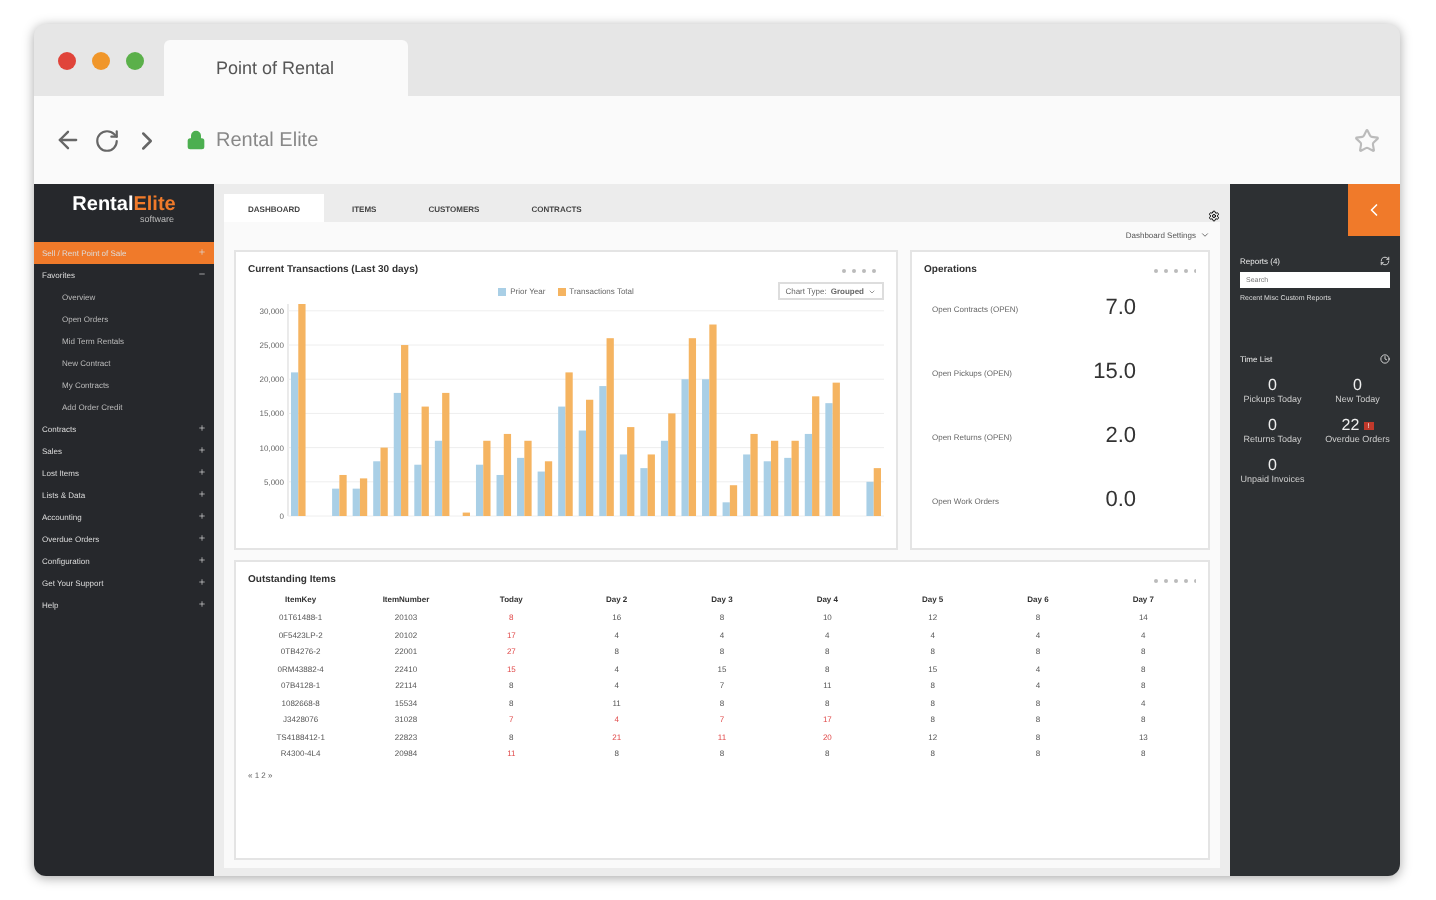  What do you see at coordinates (68, 140) in the screenshot?
I see `back-icon` at bounding box center [68, 140].